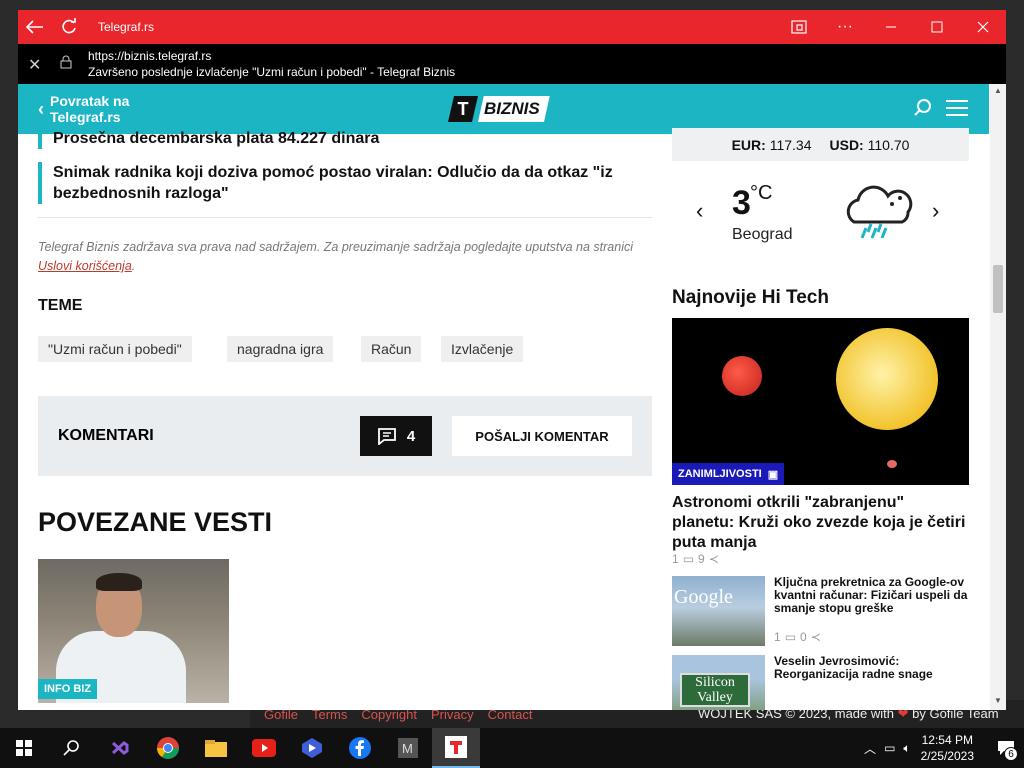  Describe the element at coordinates (718, 611) in the screenshot. I see `article-thumbnail: Google` at that location.